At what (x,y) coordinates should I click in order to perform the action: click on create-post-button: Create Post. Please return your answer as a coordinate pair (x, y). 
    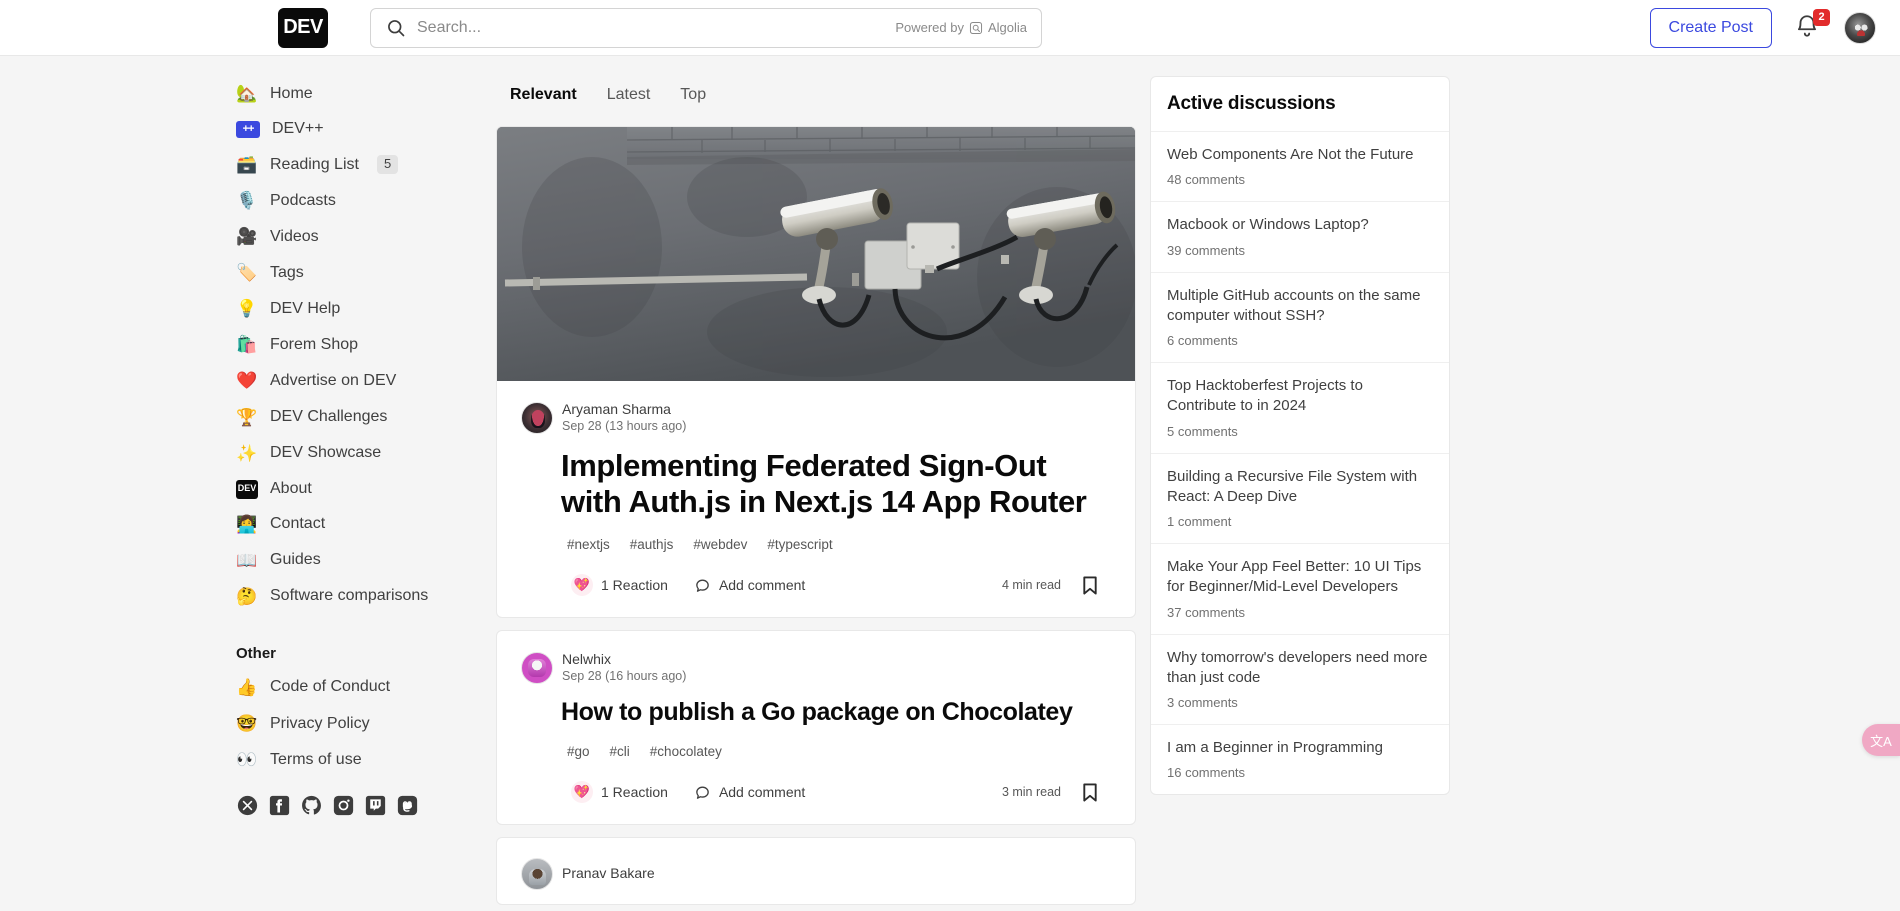
    Looking at the image, I should click on (1710, 27).